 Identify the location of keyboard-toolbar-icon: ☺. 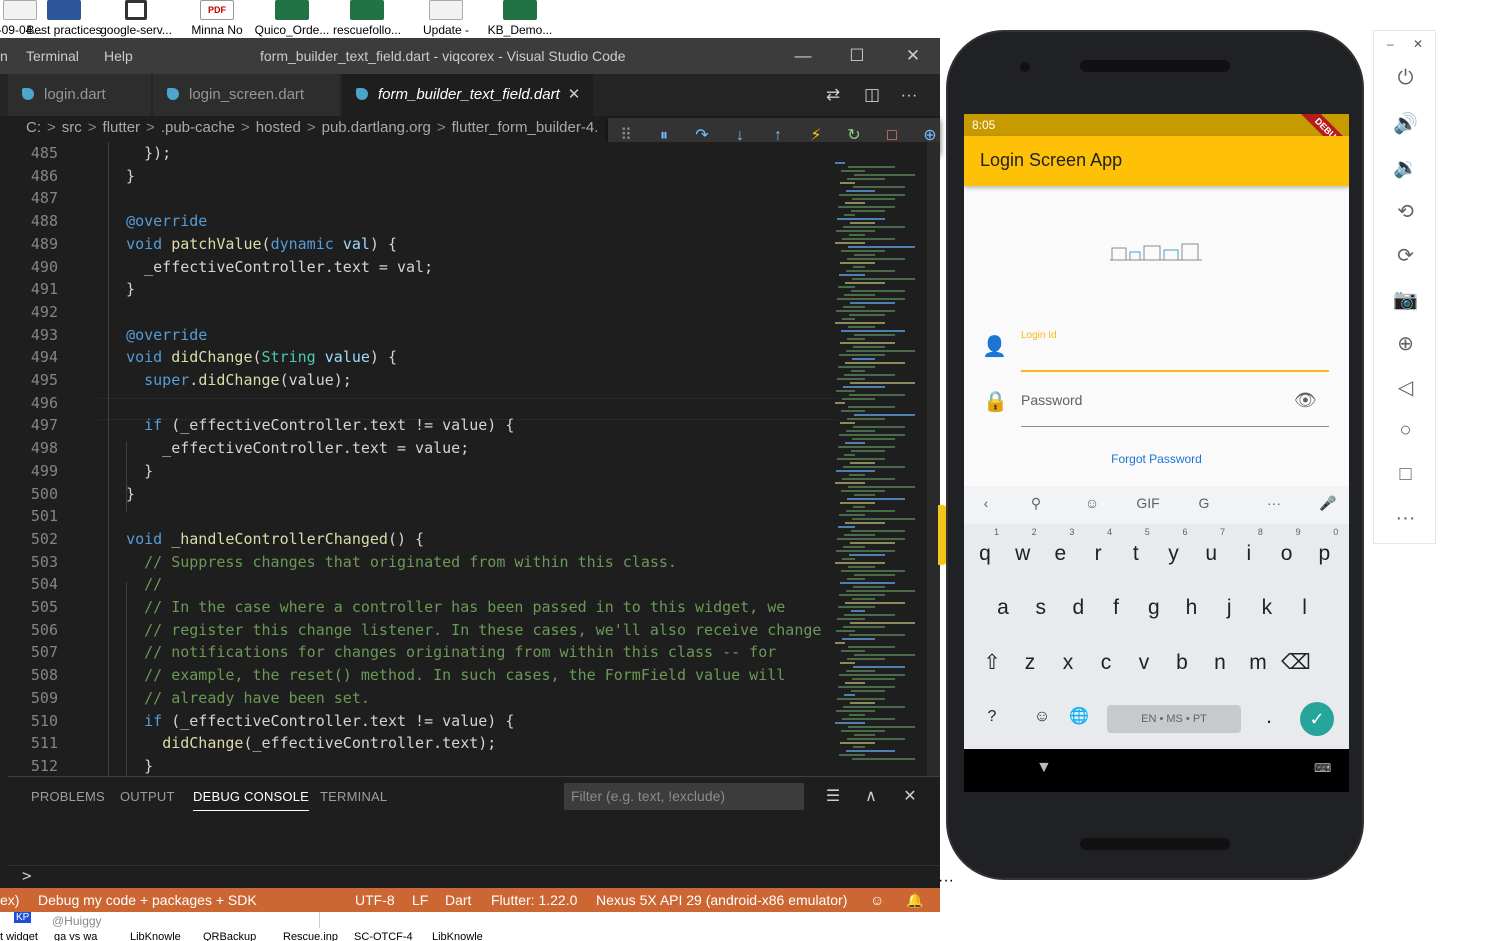
(1092, 503).